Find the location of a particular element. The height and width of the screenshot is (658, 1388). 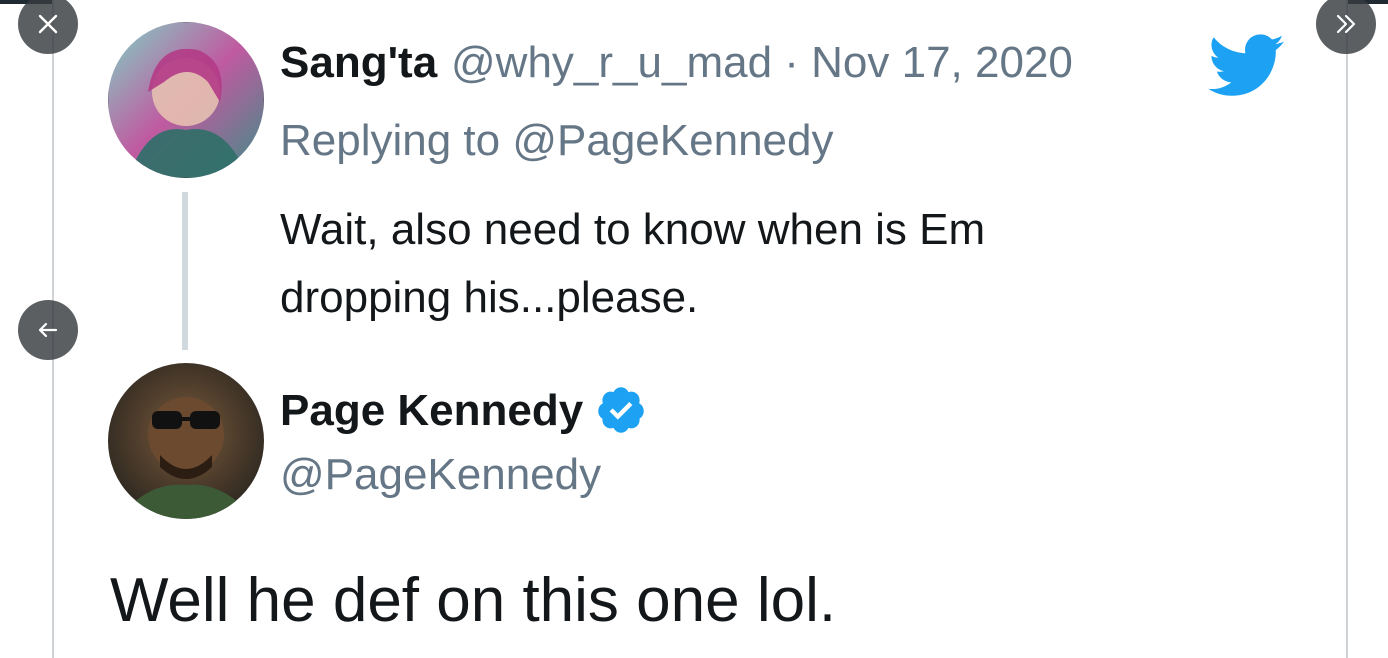

reply-author-handle-date: @why_r_u_mad · Nov 17, 2020 is located at coordinates (762, 63).